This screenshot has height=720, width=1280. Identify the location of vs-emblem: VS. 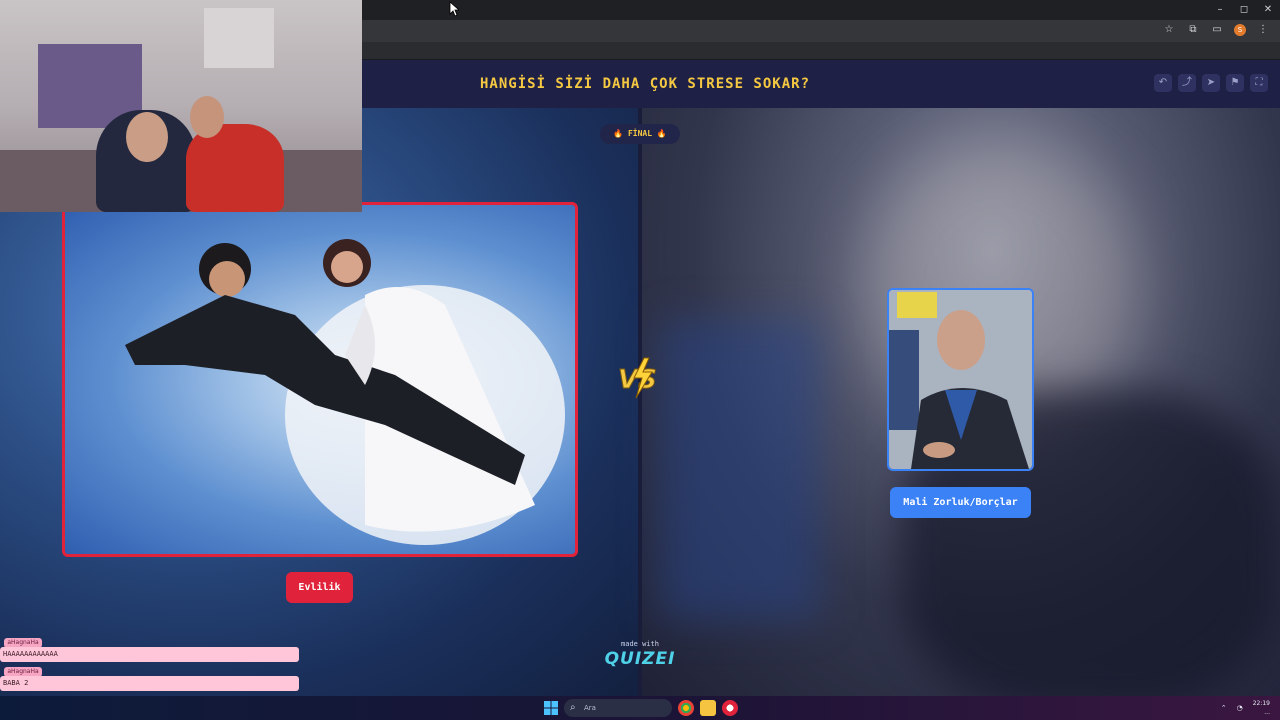
(637, 378).